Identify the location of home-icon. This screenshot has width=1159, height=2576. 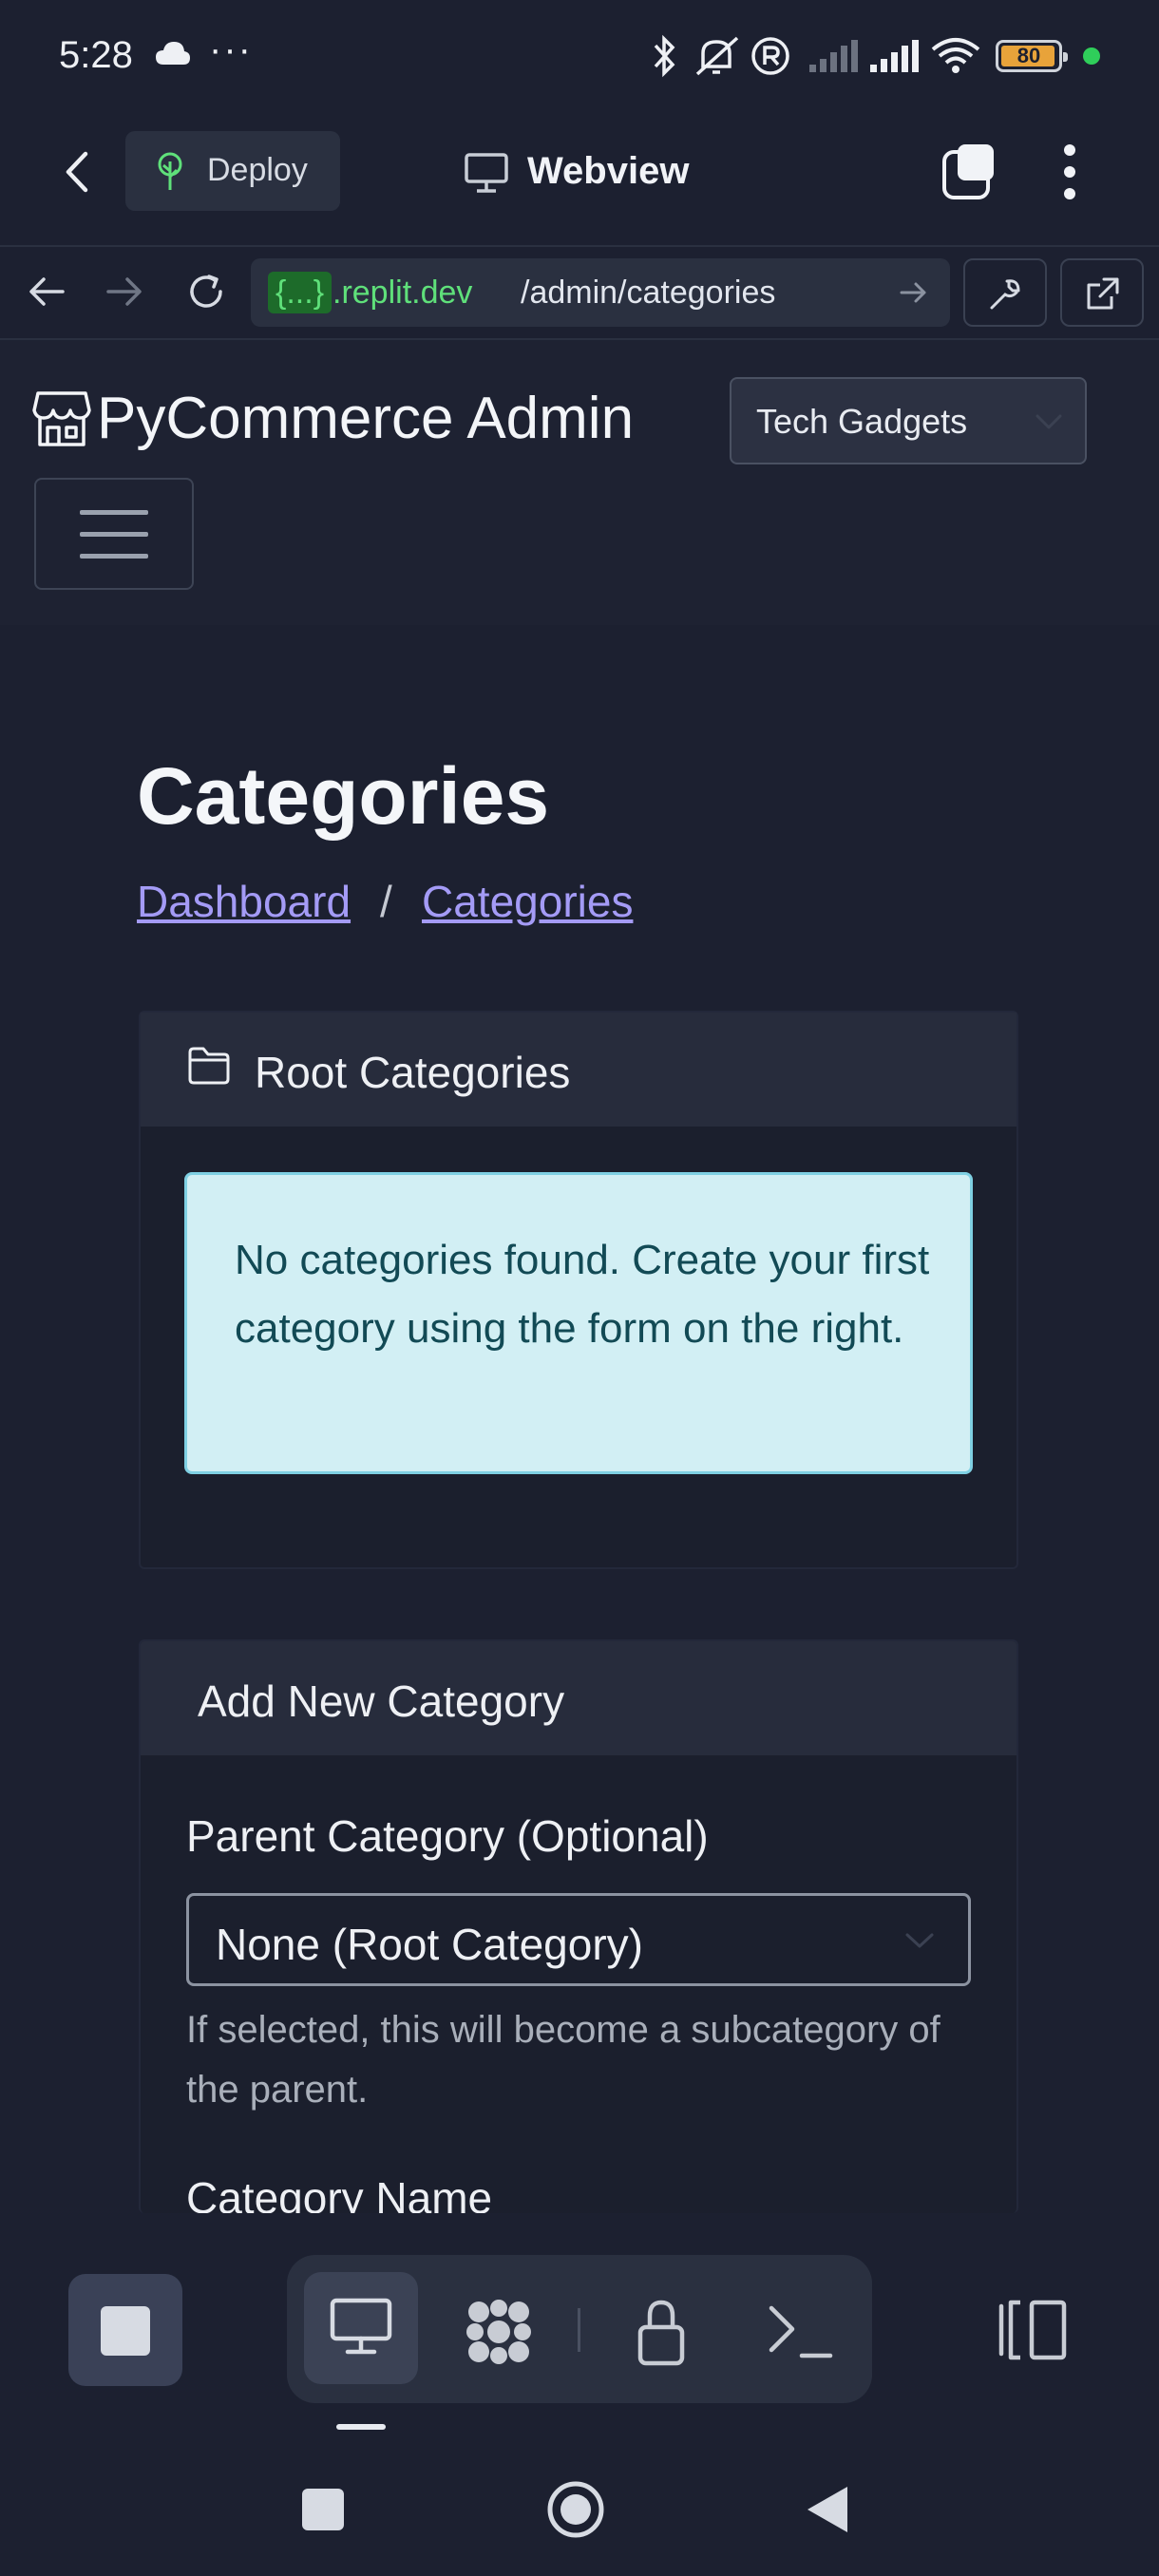
(575, 2509).